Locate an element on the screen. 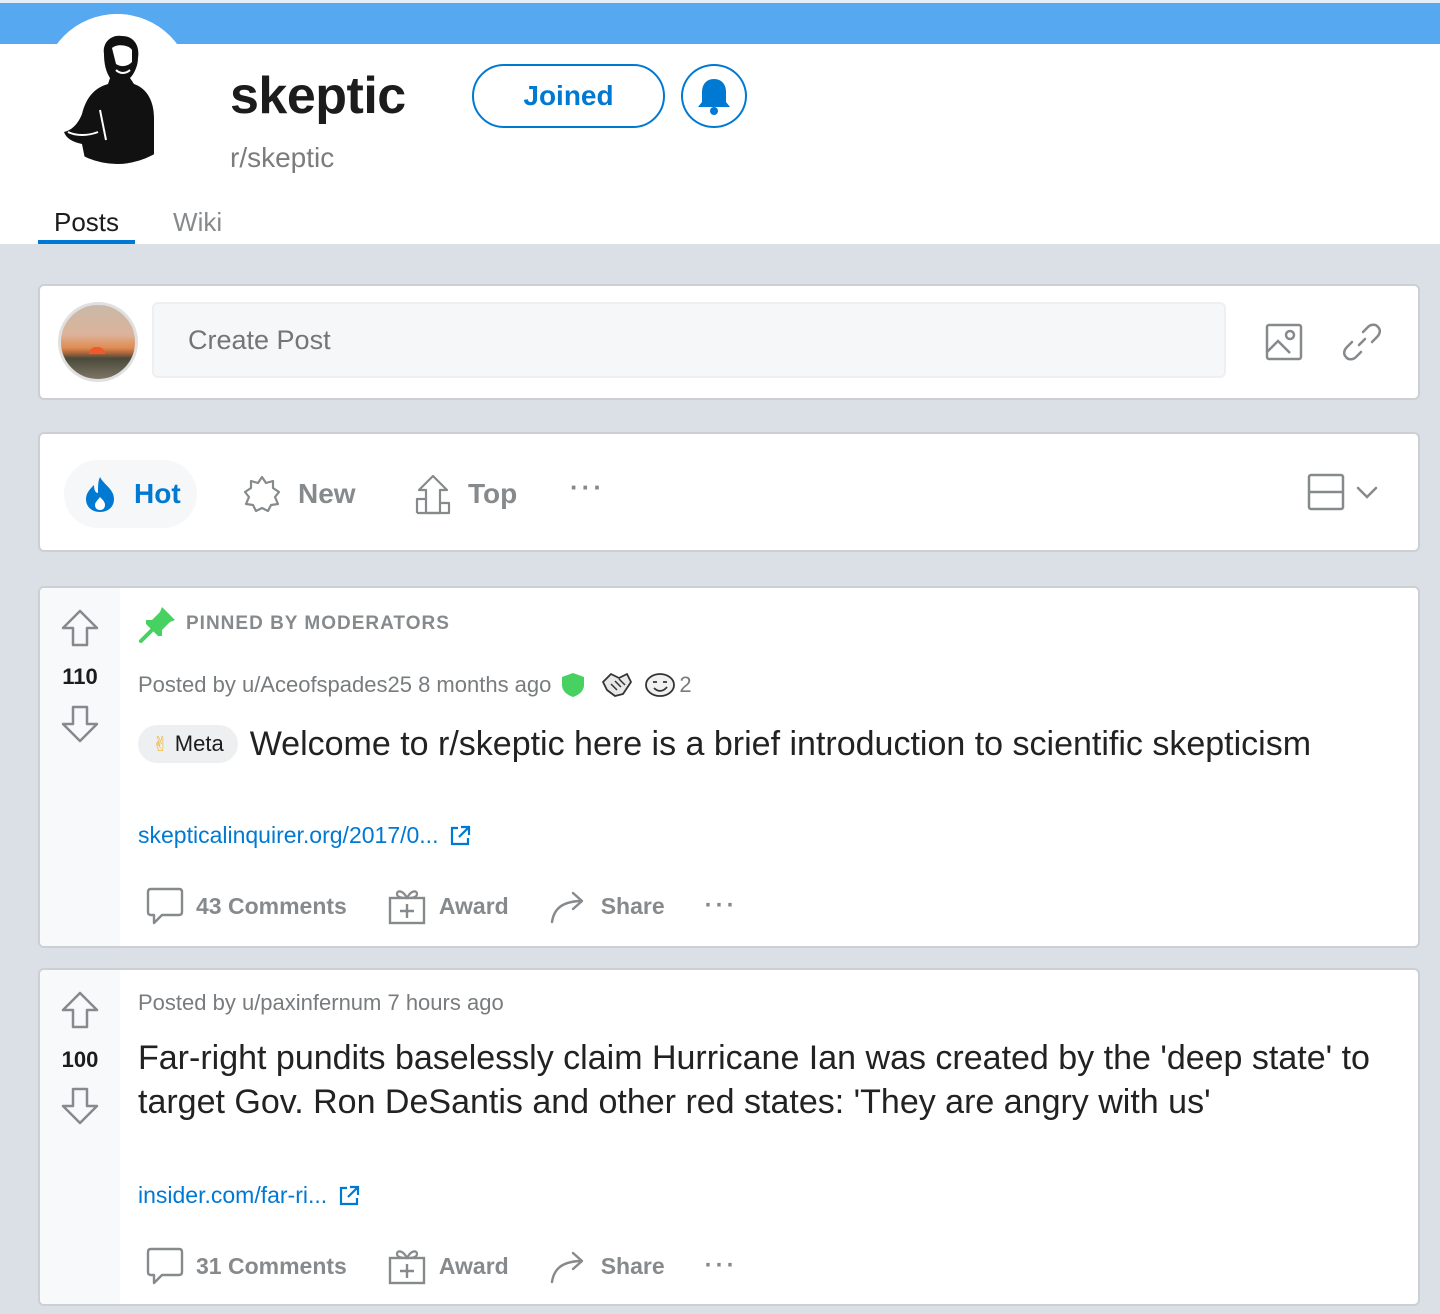 This screenshot has height=1314, width=1440. sort-new-label: New is located at coordinates (327, 493).